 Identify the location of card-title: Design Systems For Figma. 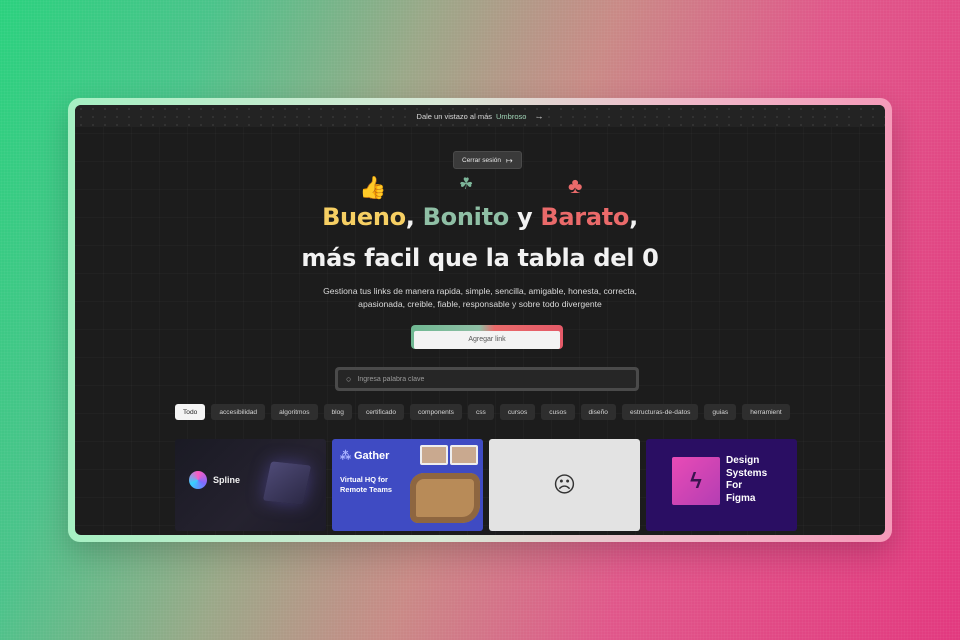
(746, 480).